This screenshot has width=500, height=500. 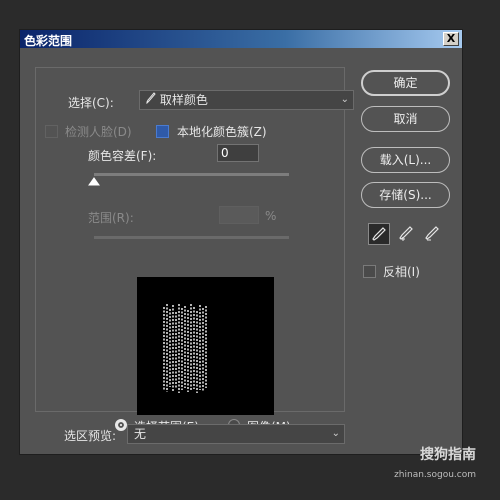 What do you see at coordinates (239, 215) in the screenshot?
I see `range-input` at bounding box center [239, 215].